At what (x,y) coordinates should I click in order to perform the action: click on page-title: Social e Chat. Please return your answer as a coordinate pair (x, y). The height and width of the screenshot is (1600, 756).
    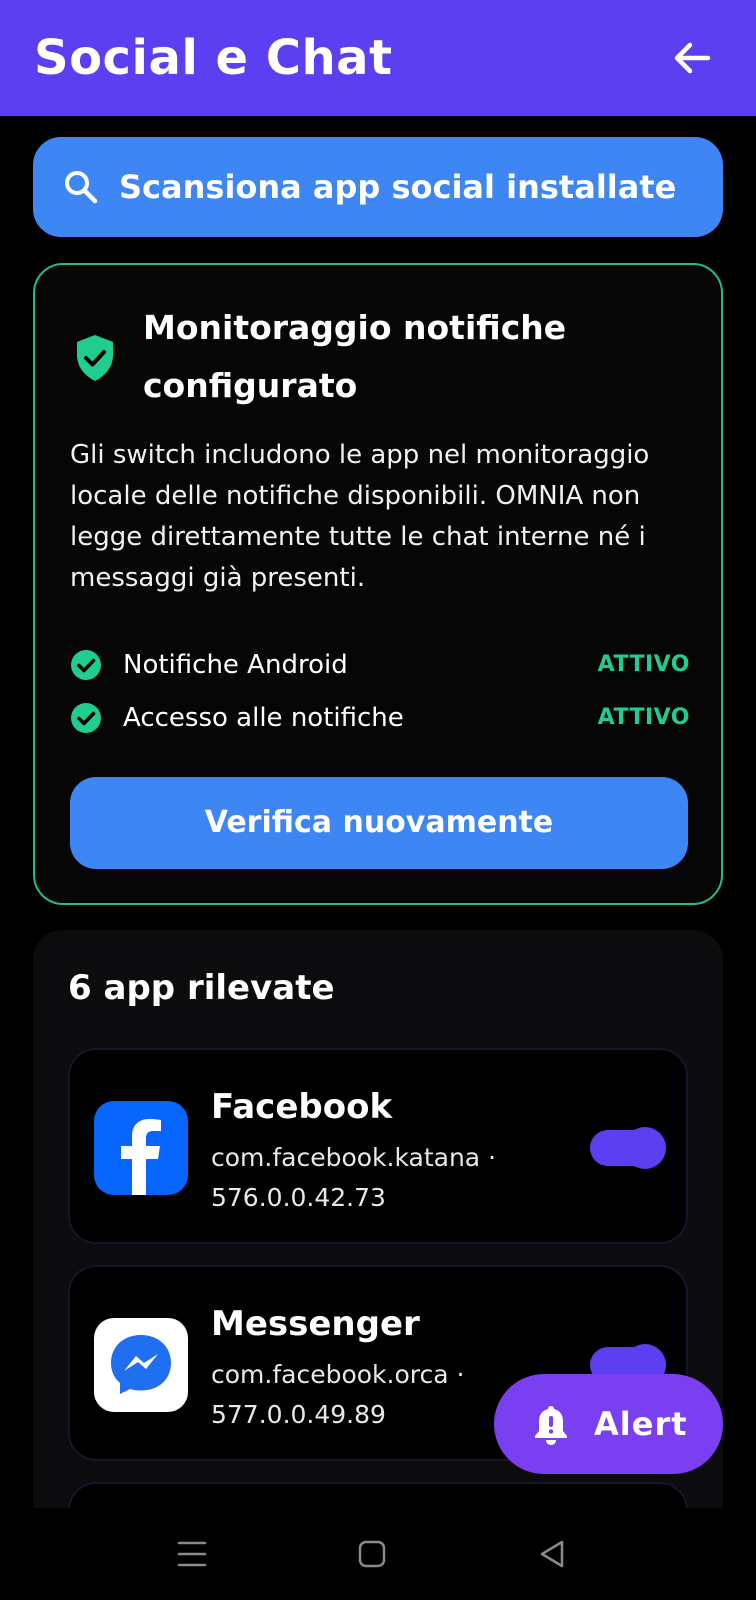
    Looking at the image, I should click on (213, 58).